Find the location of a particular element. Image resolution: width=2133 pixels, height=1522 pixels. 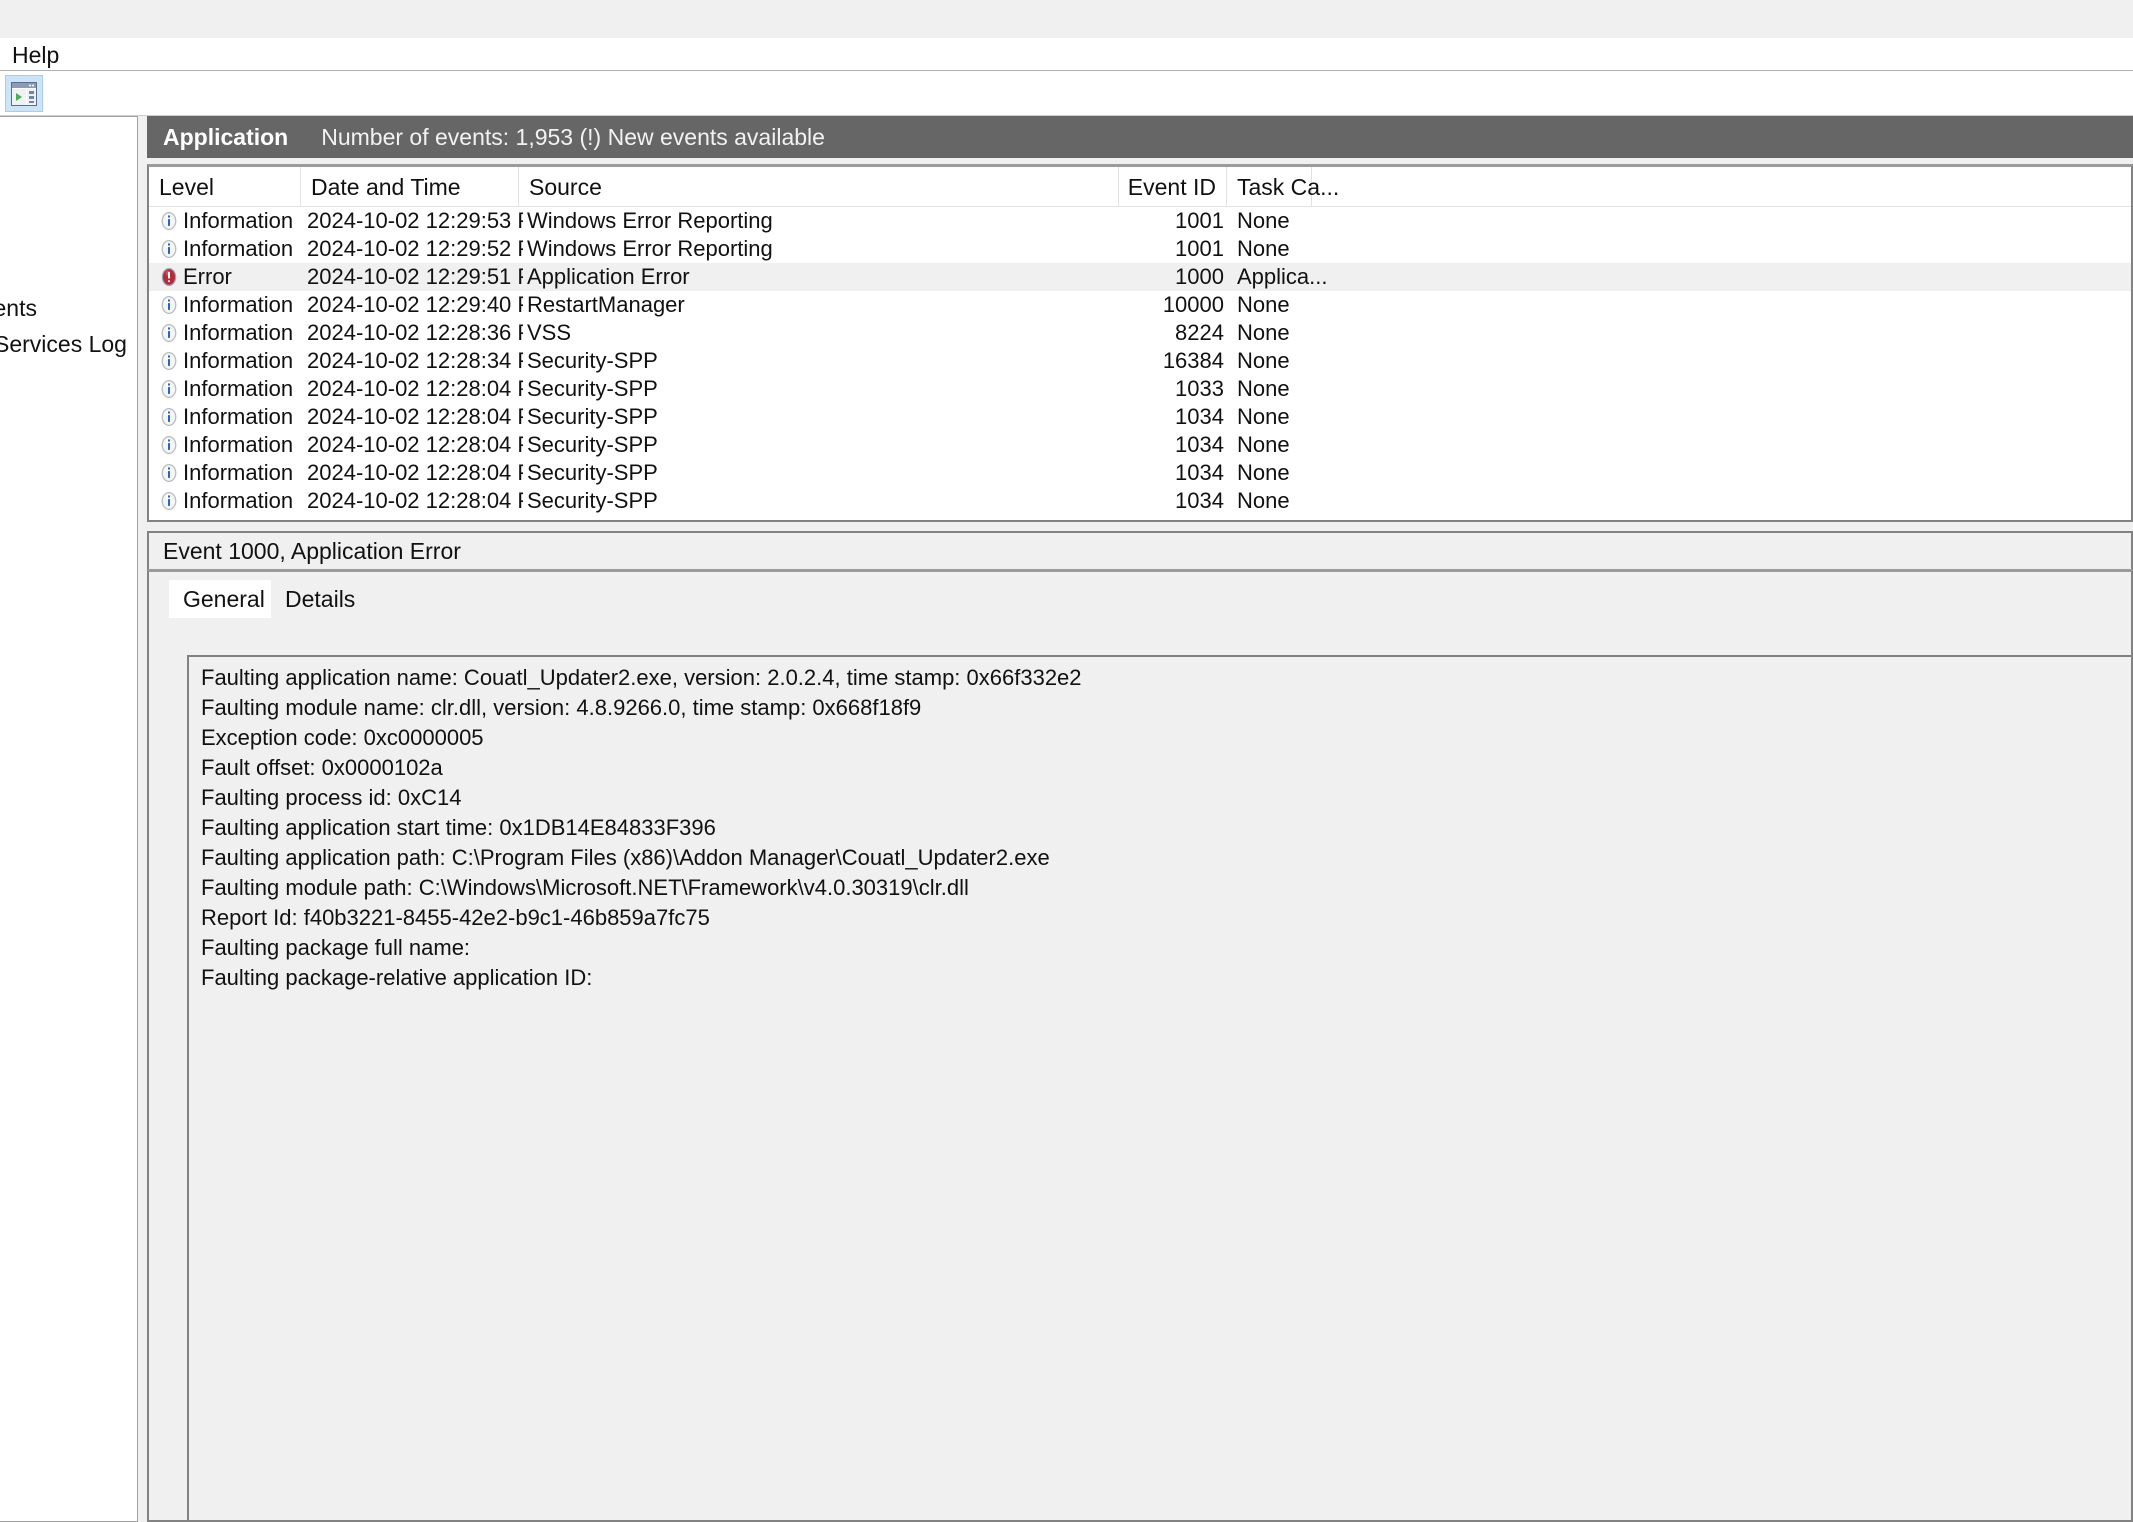

cell-event-id: 1033 is located at coordinates (1199, 388).